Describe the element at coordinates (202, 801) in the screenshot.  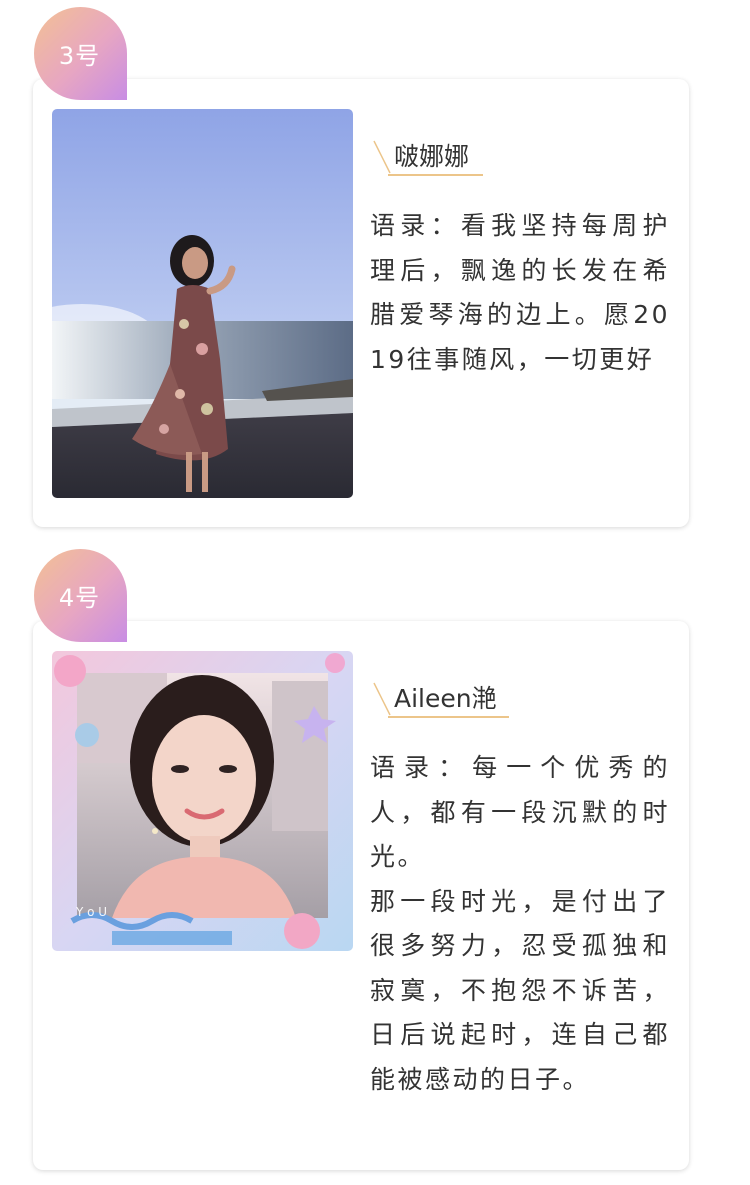
I see `contestant-photo: Y o U` at that location.